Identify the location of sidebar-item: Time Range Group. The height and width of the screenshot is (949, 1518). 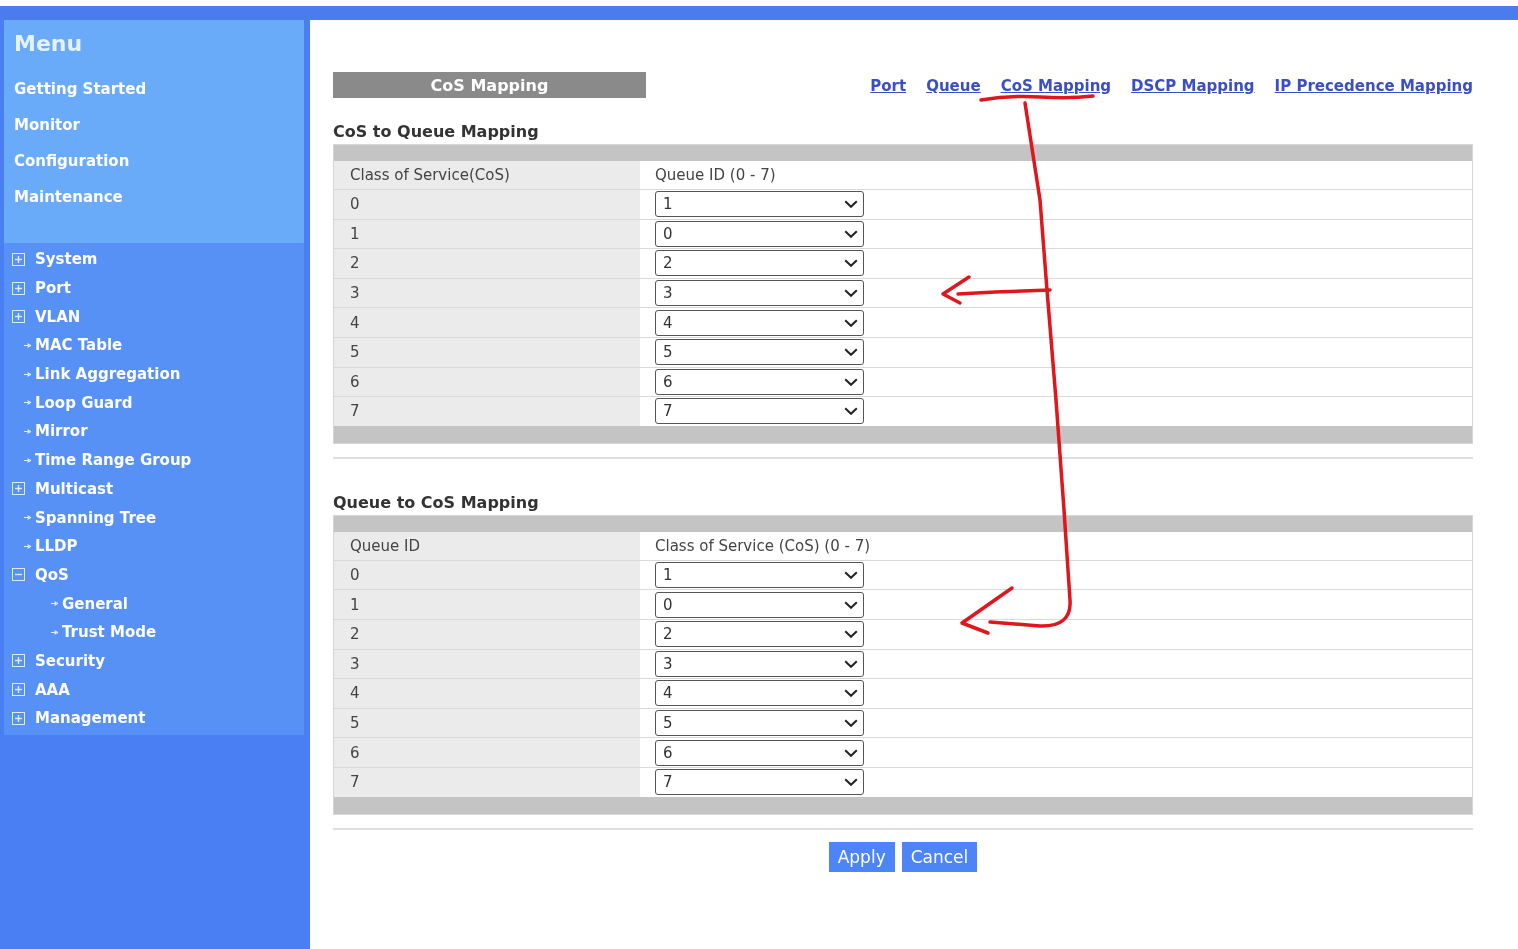
(113, 460).